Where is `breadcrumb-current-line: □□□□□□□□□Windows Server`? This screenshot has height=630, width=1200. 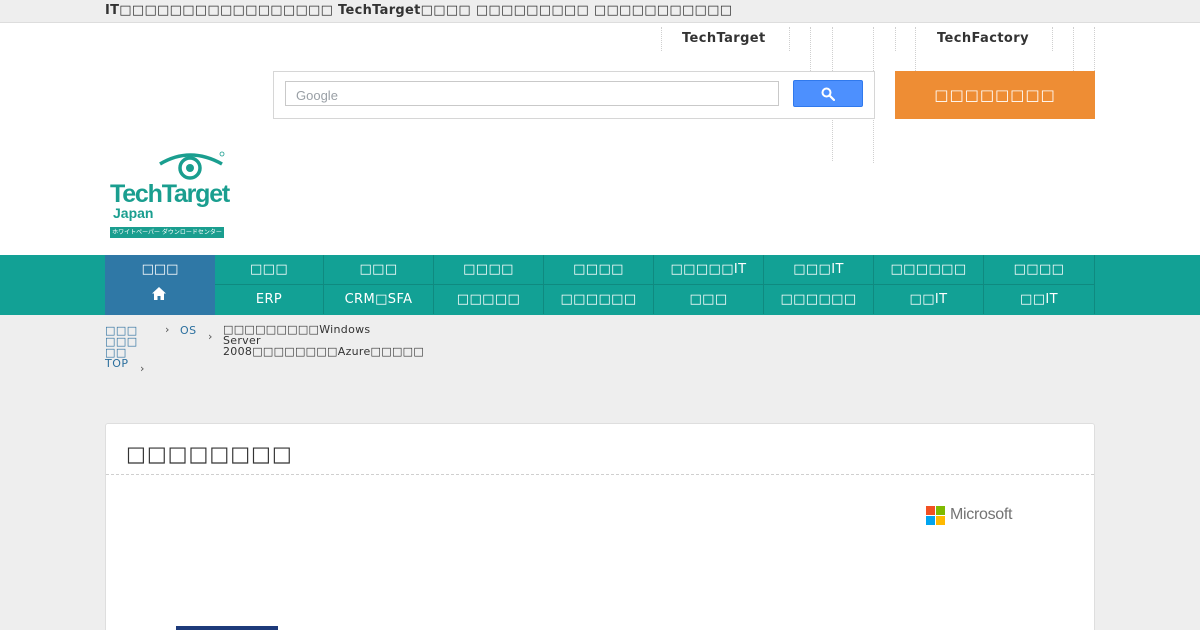
breadcrumb-current-line: □□□□□□□□□Windows Server is located at coordinates (297, 335).